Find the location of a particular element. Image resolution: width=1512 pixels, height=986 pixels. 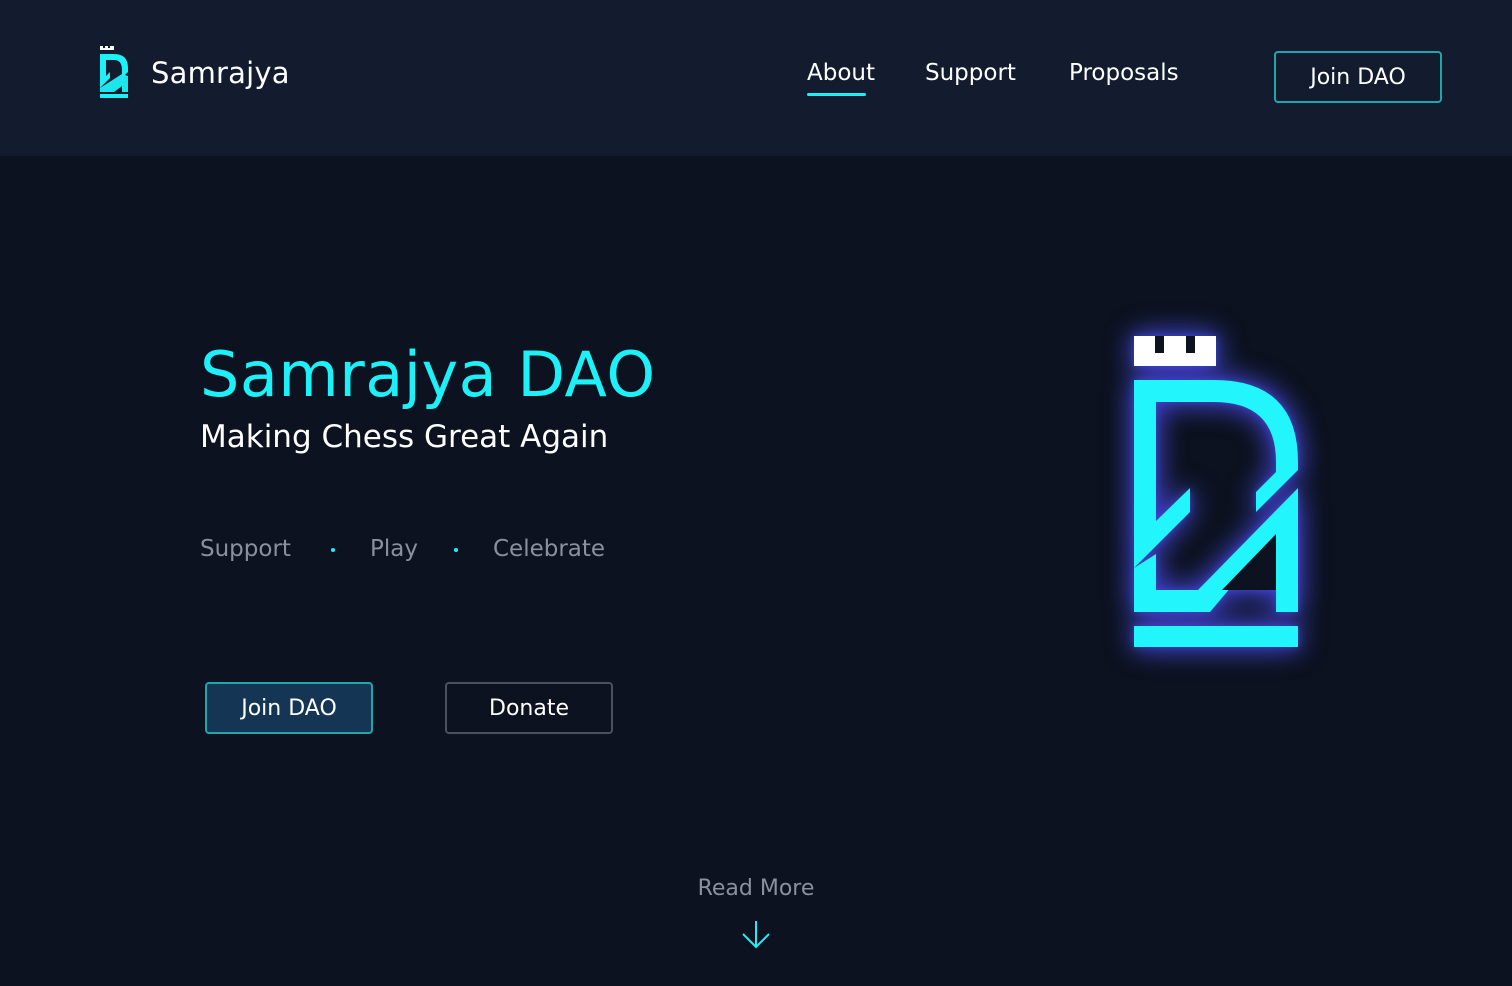

read-more-link: Read More is located at coordinates (756, 912).